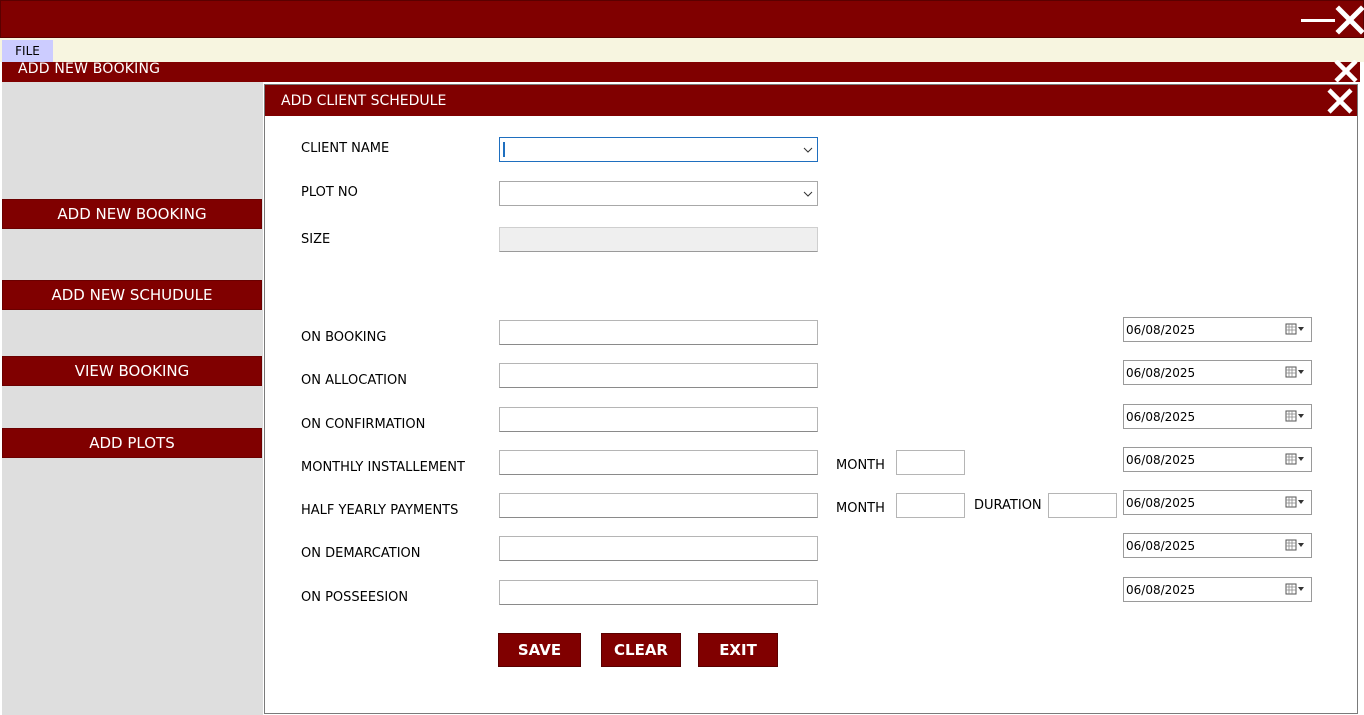  I want to click on booking-window-title: ADD NEW BOOKING, so click(89, 69).